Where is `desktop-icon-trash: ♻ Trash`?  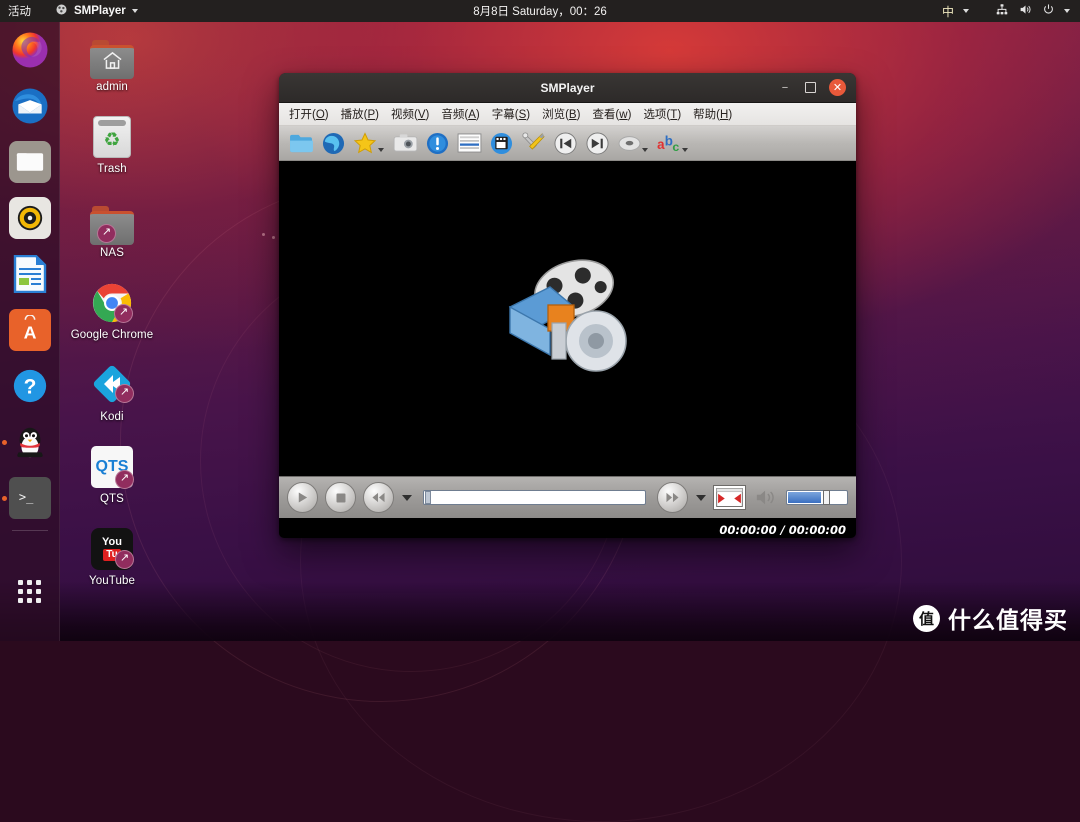 desktop-icon-trash: ♻ Trash is located at coordinates (112, 142).